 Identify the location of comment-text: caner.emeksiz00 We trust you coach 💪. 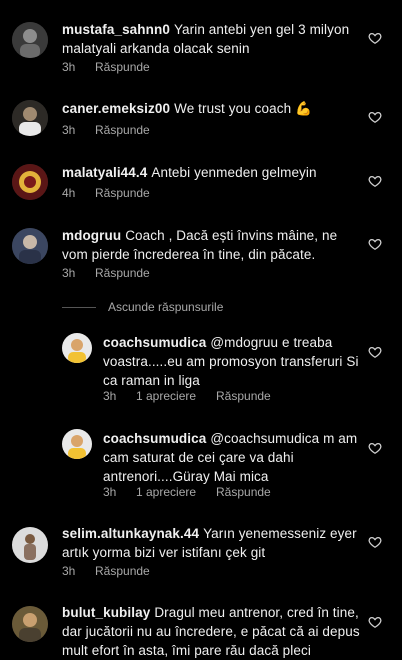
(212, 108).